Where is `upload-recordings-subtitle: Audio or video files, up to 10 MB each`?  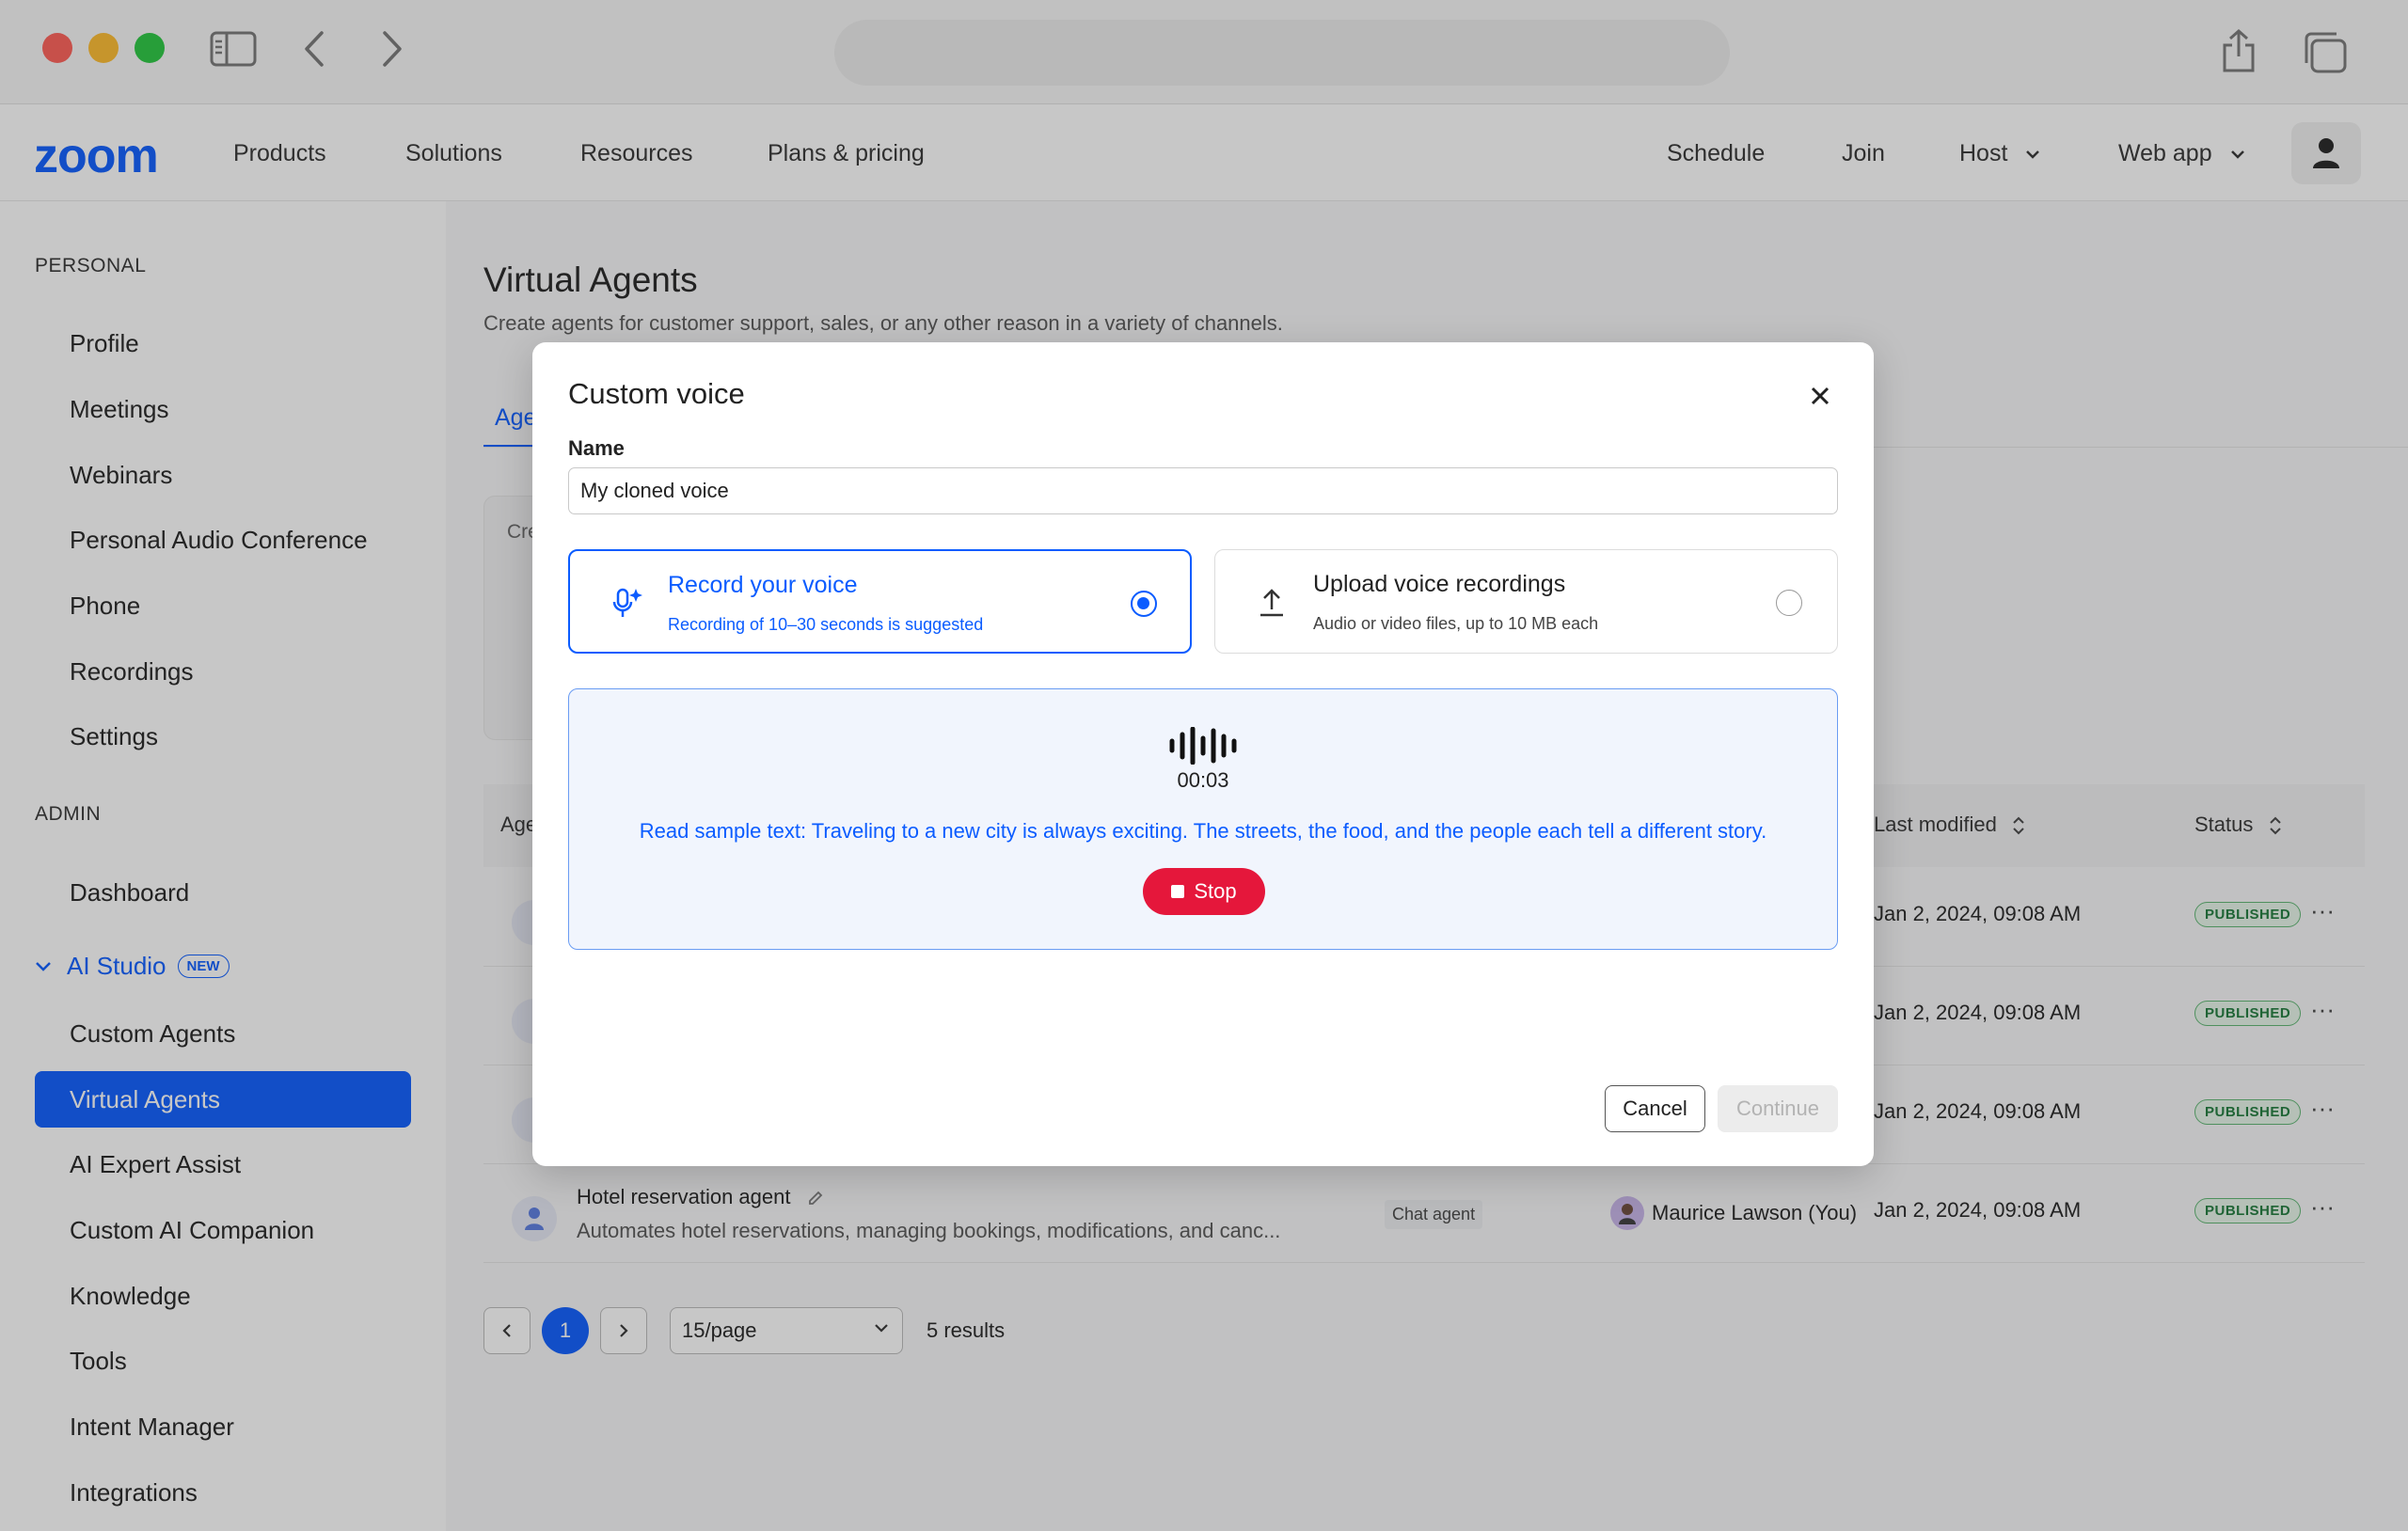 upload-recordings-subtitle: Audio or video files, up to 10 MB each is located at coordinates (1456, 623).